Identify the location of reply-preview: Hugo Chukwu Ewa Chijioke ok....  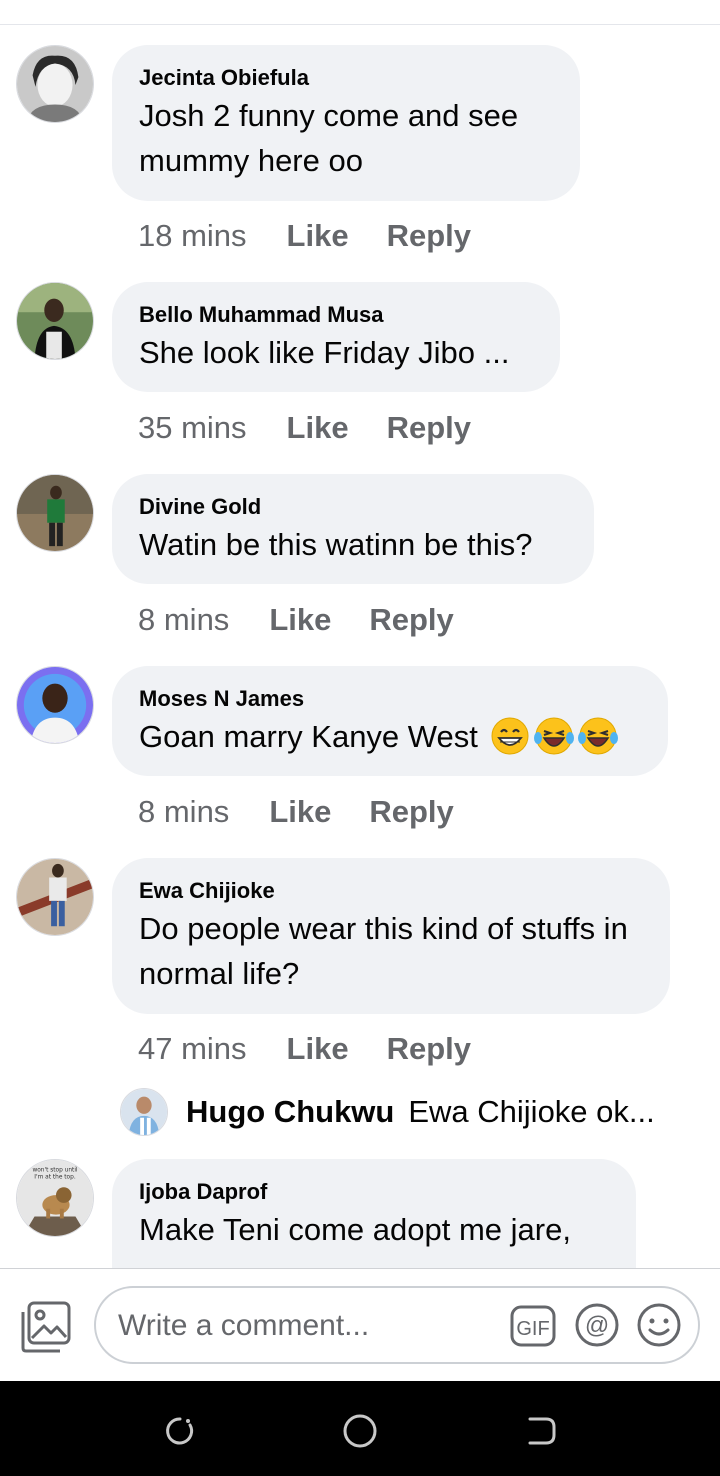
(387, 1112).